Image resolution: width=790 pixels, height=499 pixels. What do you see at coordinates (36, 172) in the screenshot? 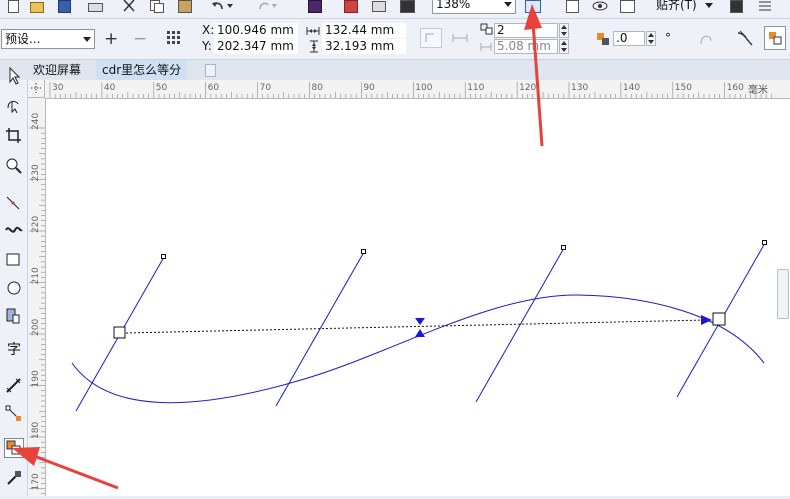
I see `ruler-tick-label: 230` at bounding box center [36, 172].